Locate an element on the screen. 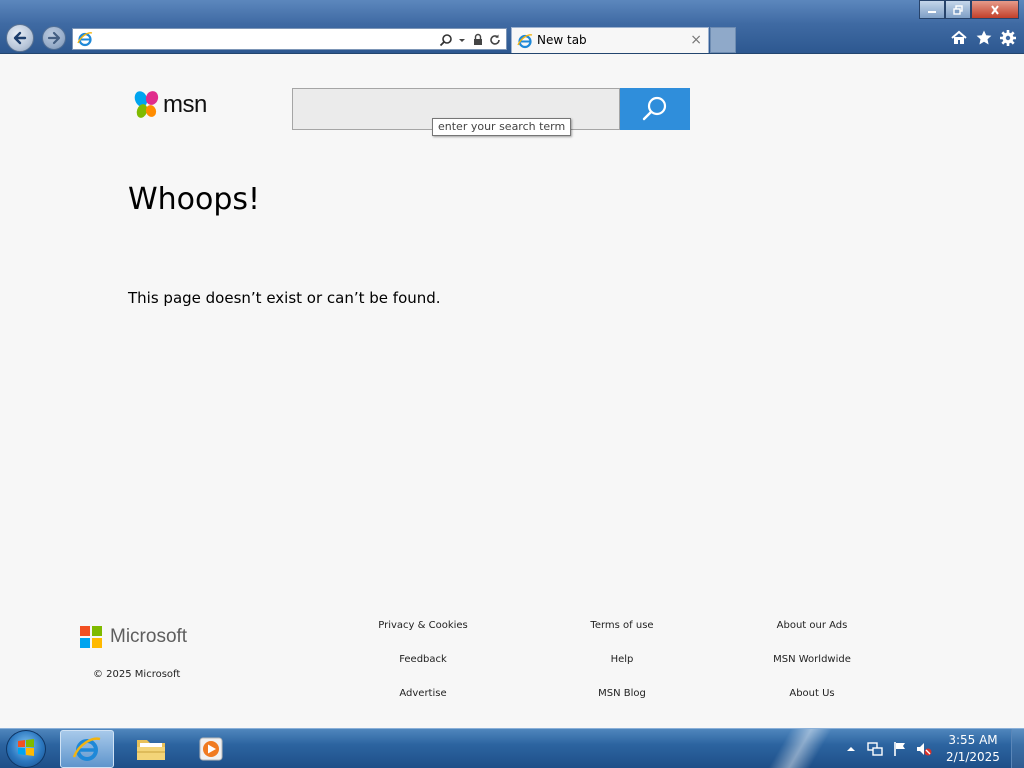 The width and height of the screenshot is (1024, 768). forward-button is located at coordinates (54, 38).